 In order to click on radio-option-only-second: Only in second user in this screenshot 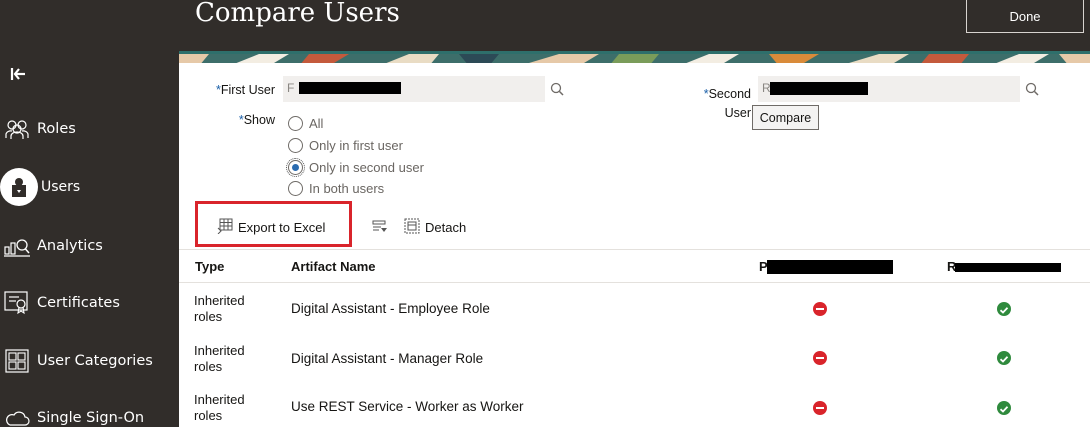, I will do `click(355, 167)`.